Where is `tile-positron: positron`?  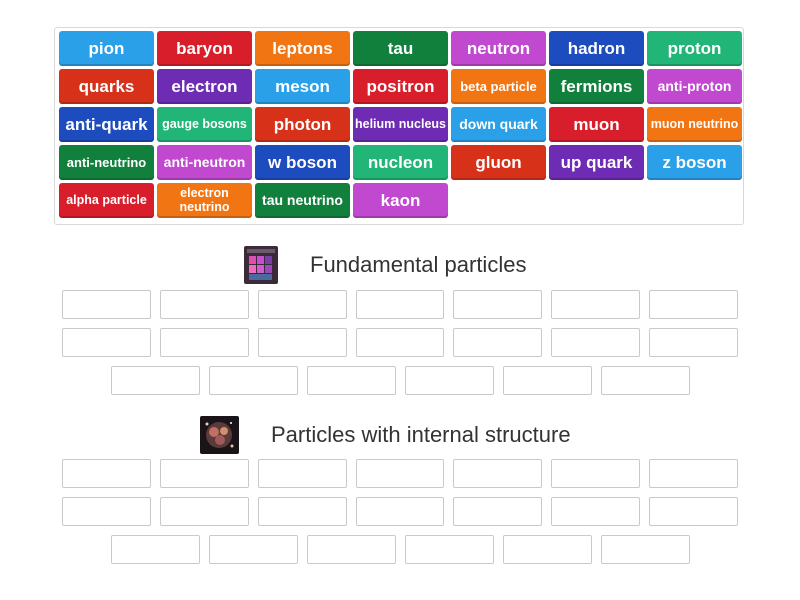 tile-positron: positron is located at coordinates (400, 86).